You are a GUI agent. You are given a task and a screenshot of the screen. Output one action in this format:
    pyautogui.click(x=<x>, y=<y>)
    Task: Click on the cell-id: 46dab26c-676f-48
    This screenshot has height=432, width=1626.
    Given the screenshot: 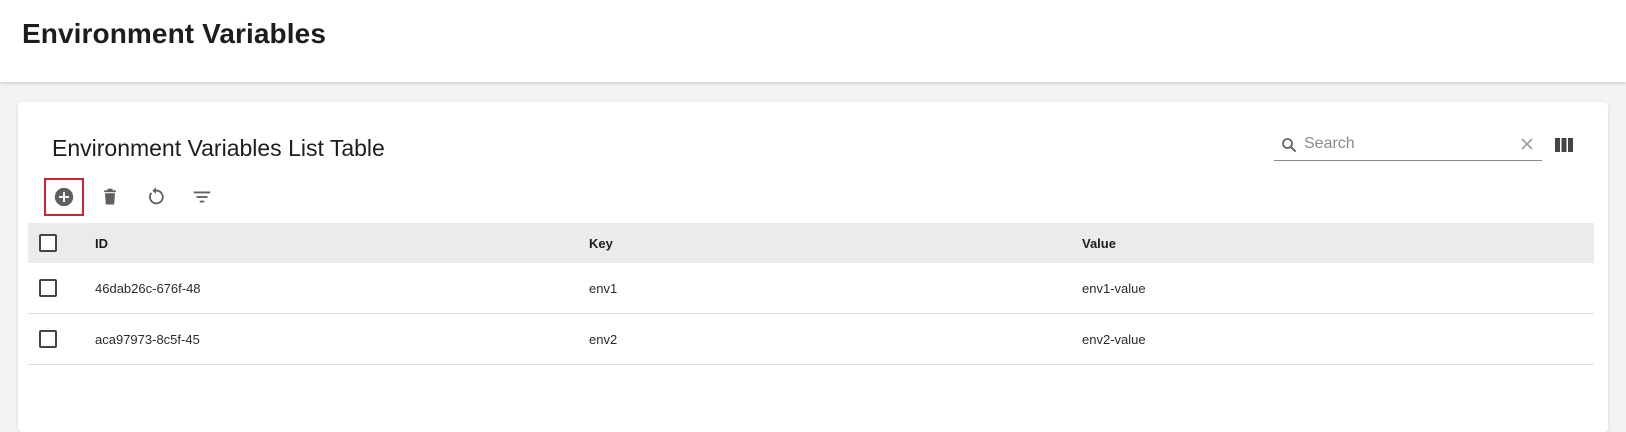 What is the action you would take?
    pyautogui.click(x=342, y=288)
    